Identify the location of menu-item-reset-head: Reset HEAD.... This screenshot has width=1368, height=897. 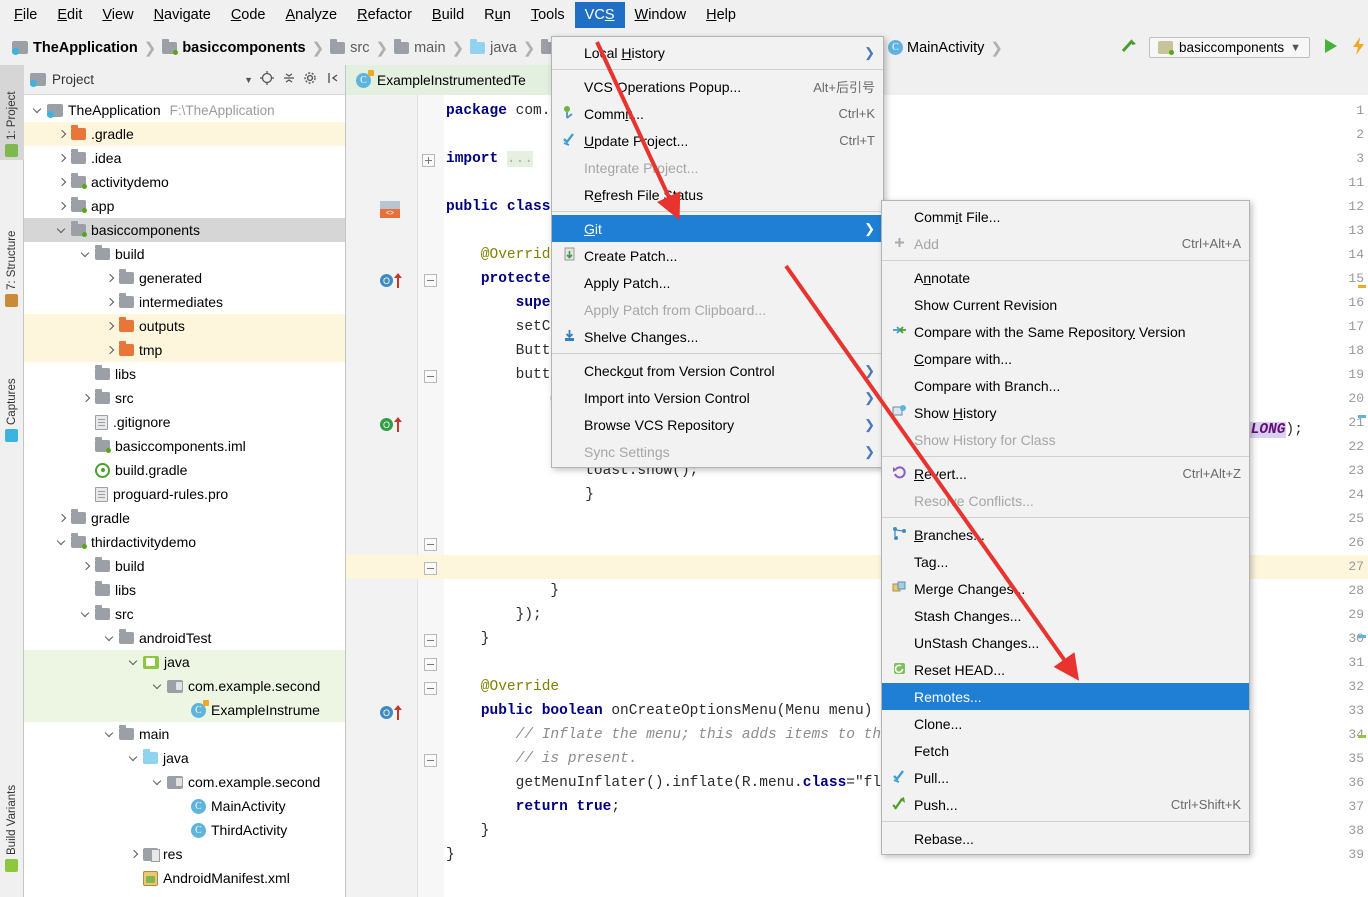
(1065, 669).